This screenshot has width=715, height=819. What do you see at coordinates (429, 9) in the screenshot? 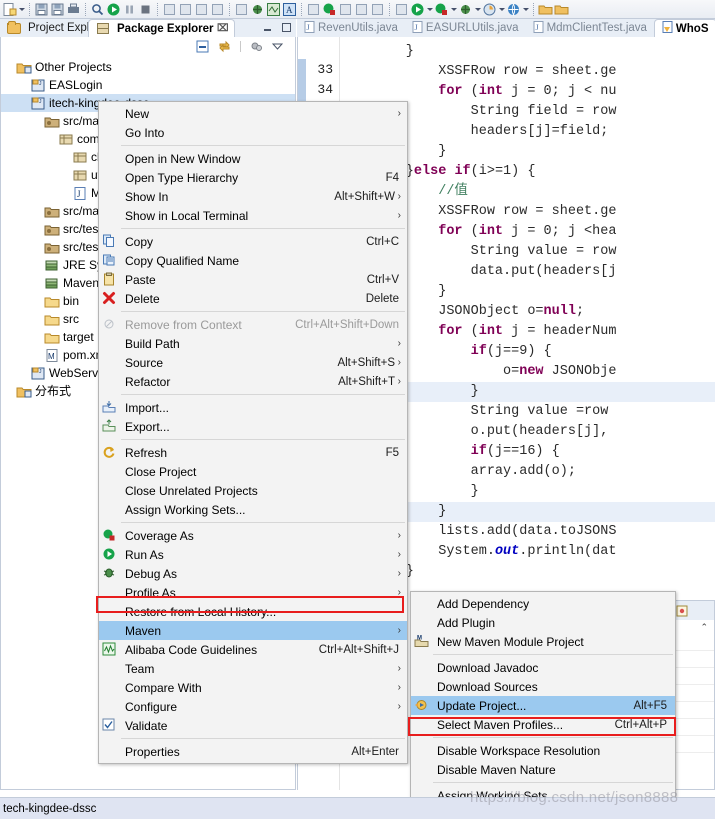
I see `run-dropdown` at bounding box center [429, 9].